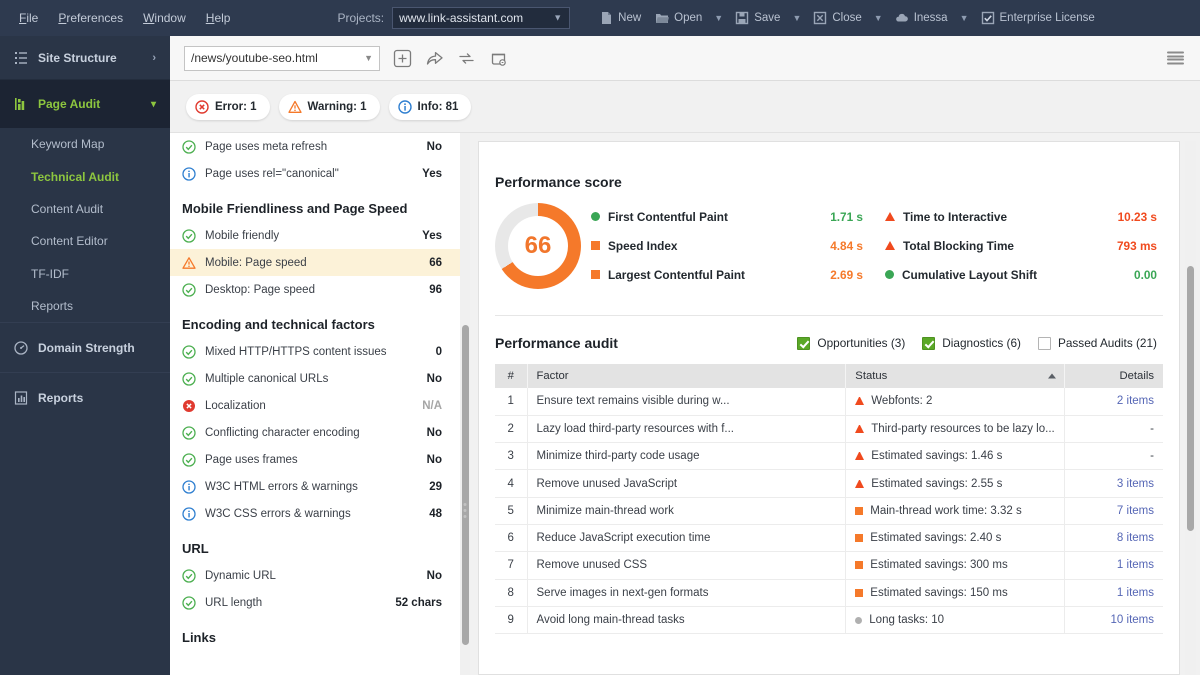 This screenshot has height=675, width=1200. Describe the element at coordinates (52, 306) in the screenshot. I see `sidebar-item-page-audit-reports-label: Reports` at that location.